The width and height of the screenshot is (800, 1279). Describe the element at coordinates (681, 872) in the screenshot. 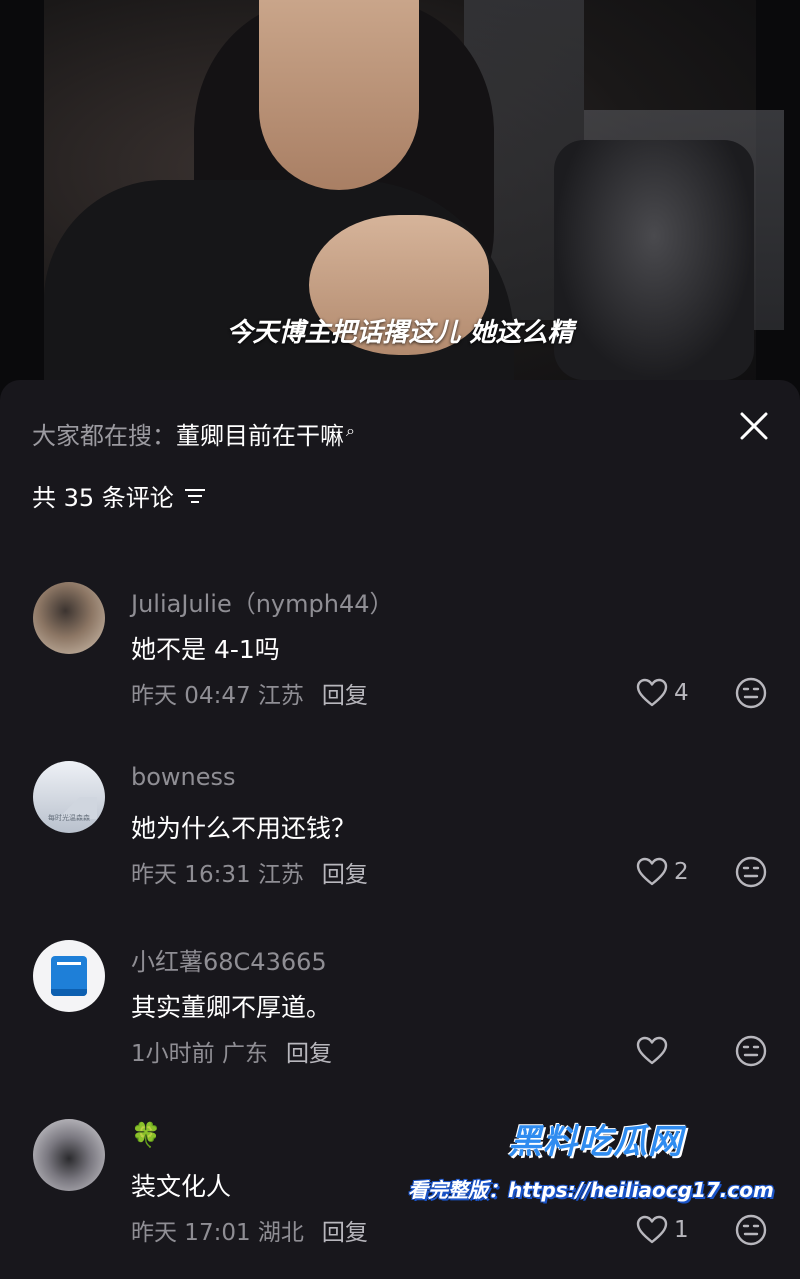

I see `like-count: 2` at that location.